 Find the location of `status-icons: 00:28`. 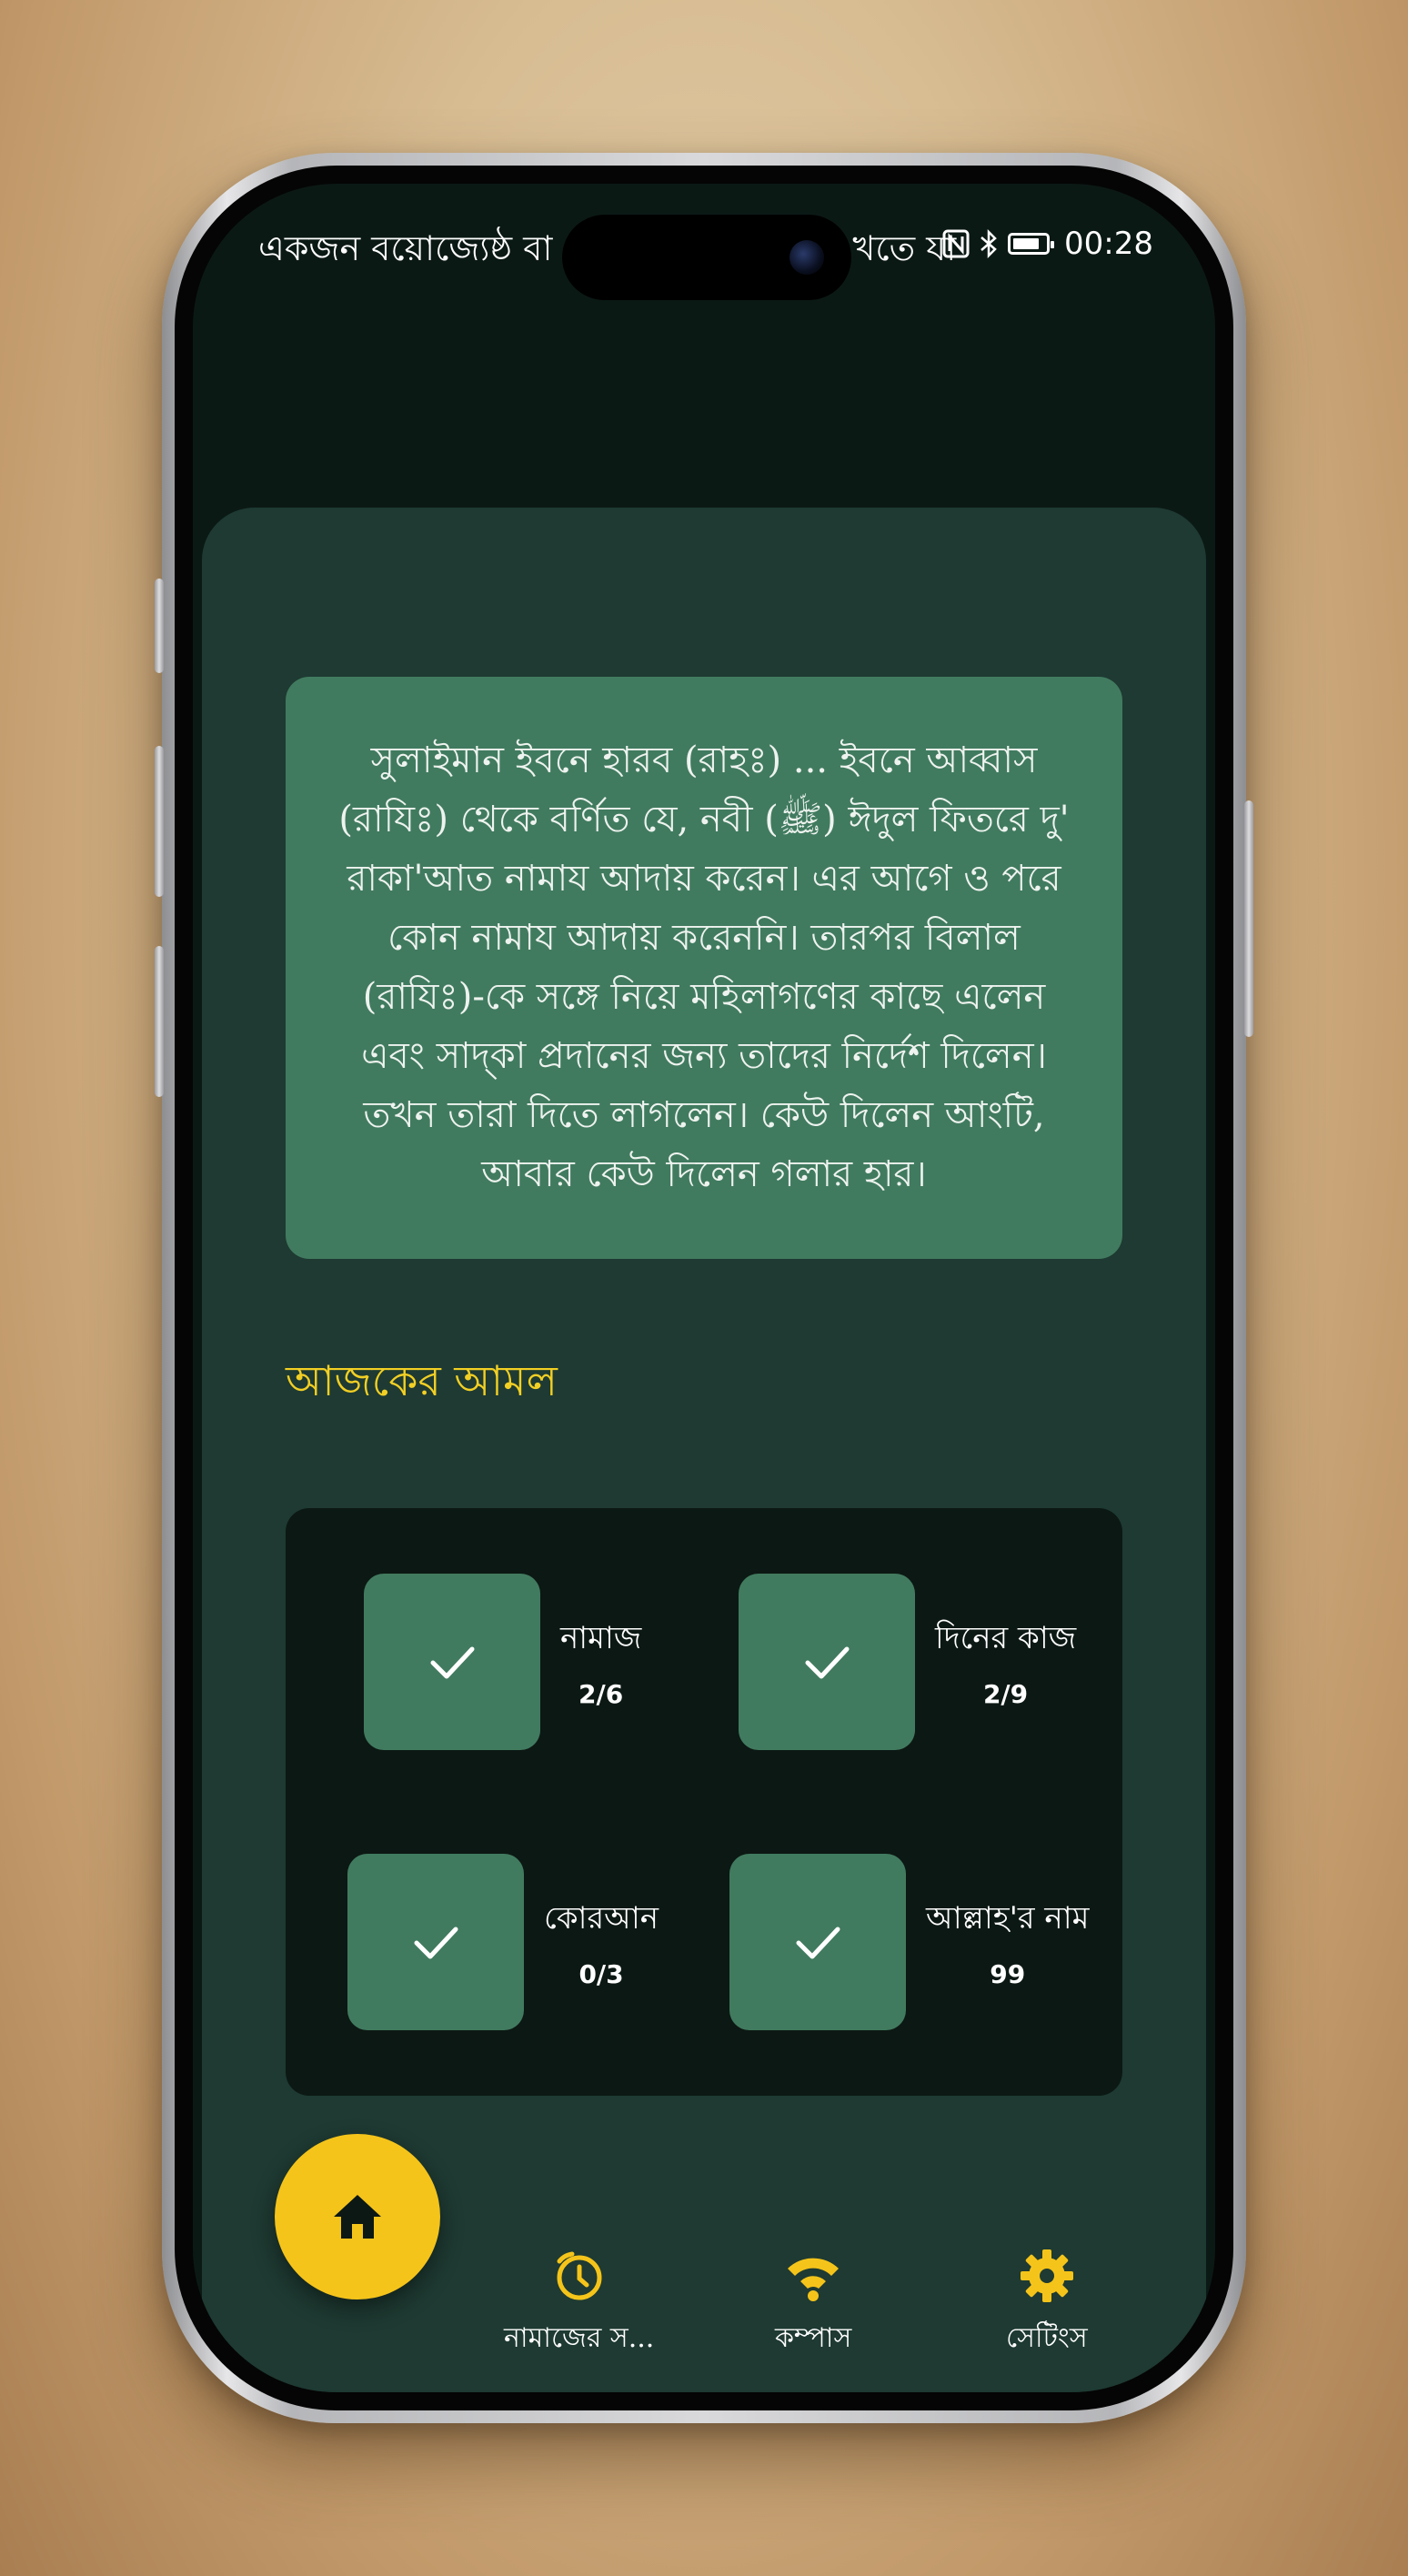

status-icons: 00:28 is located at coordinates (1047, 244).